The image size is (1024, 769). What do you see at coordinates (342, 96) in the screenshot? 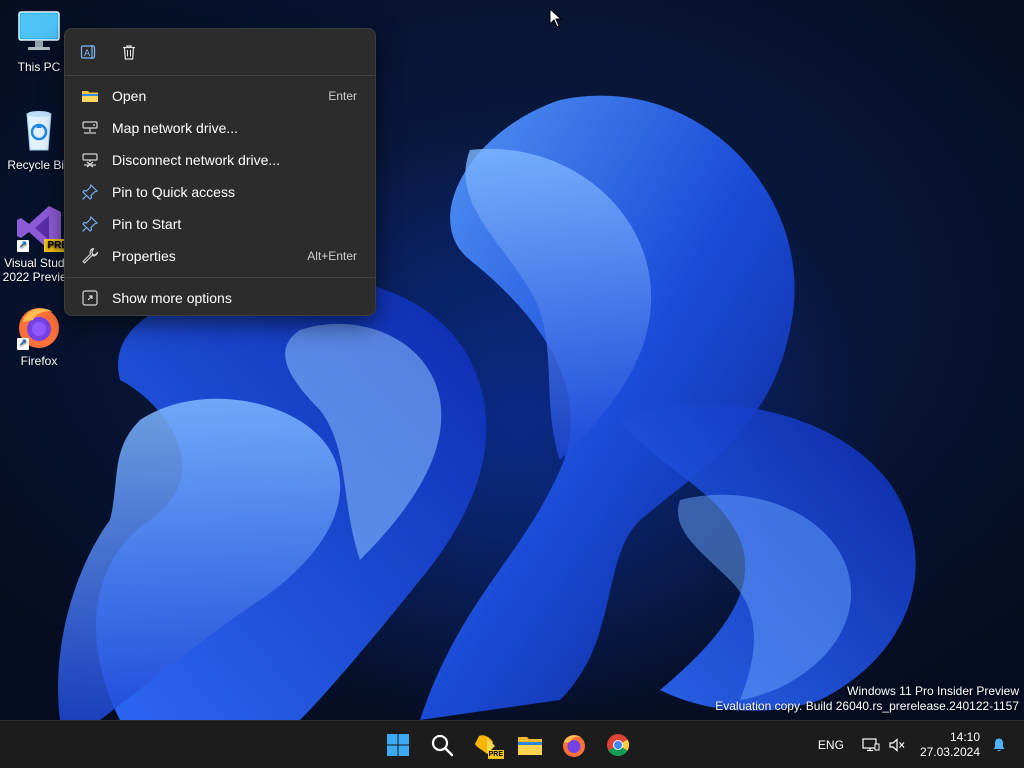
I see `menu-item-shortcut: Enter` at bounding box center [342, 96].